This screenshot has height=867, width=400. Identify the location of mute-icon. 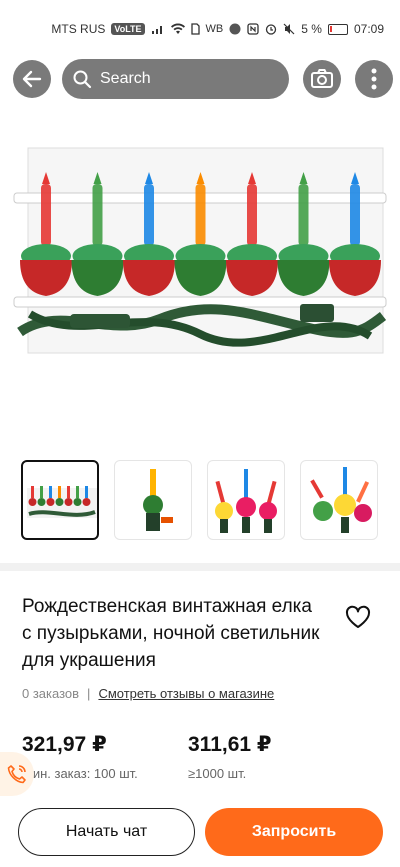
(289, 29).